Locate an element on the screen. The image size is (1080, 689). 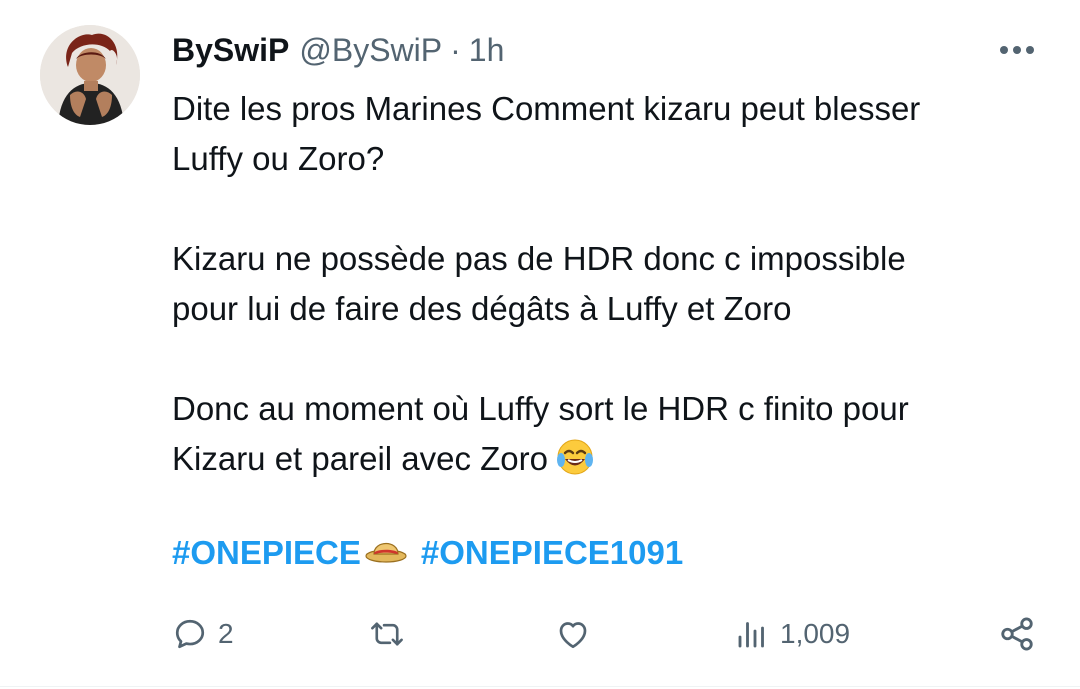
more-icon is located at coordinates (1017, 50).